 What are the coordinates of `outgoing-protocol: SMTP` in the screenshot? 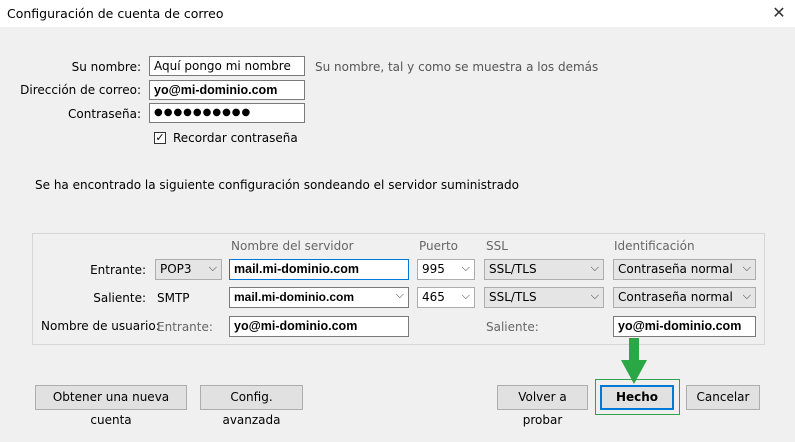 It's located at (173, 298).